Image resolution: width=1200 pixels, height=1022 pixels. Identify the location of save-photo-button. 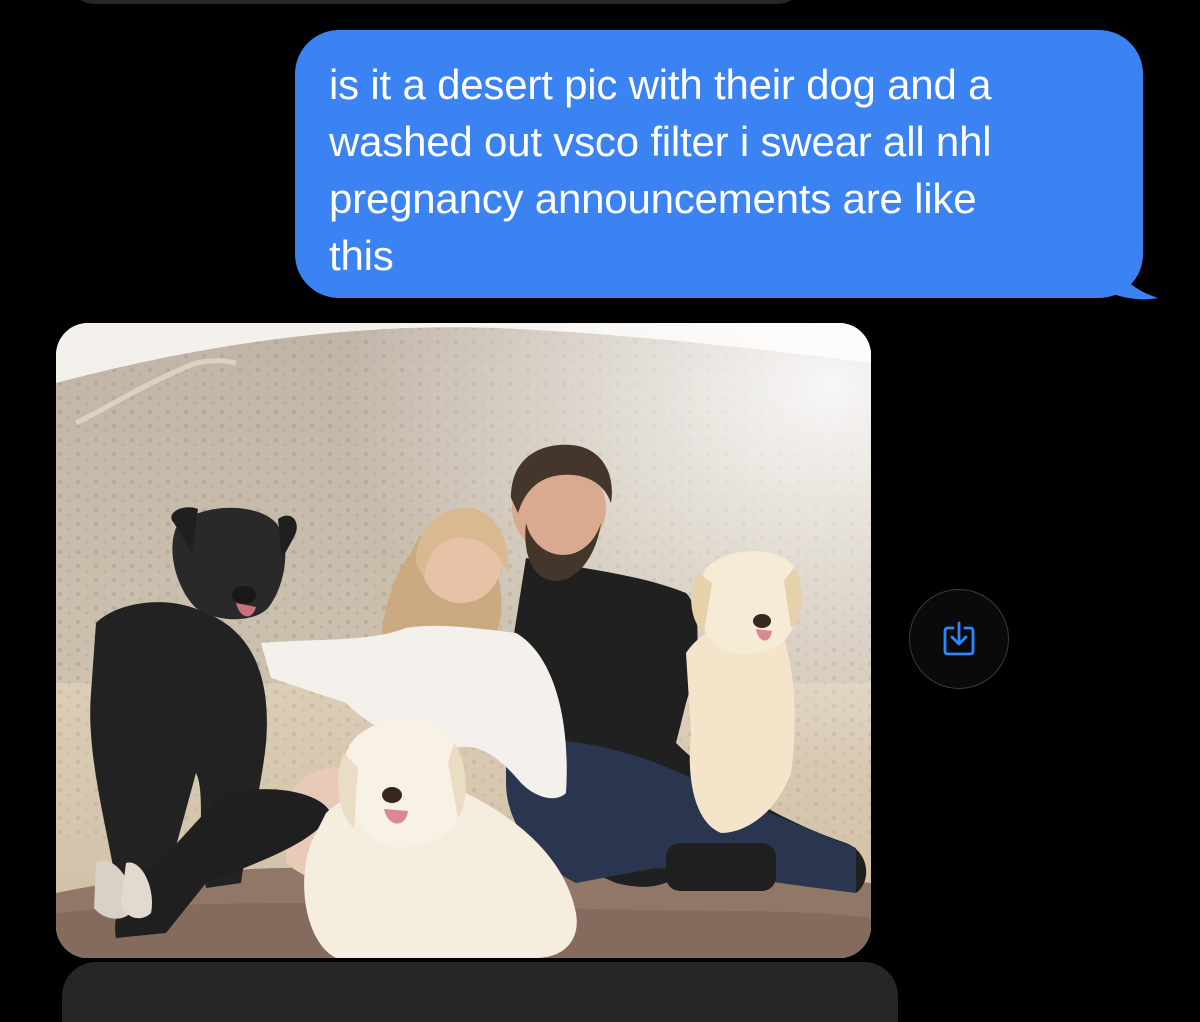
(959, 639).